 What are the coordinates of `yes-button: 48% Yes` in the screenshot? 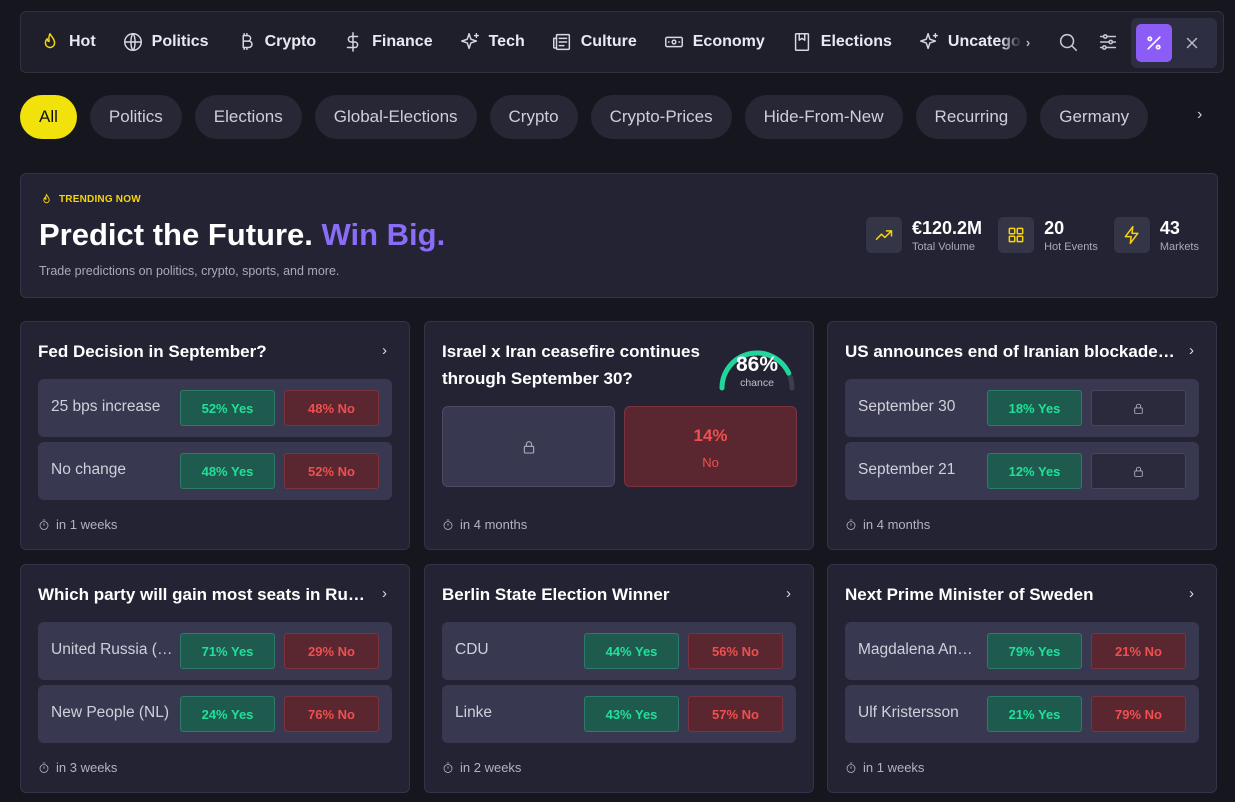 It's located at (227, 471).